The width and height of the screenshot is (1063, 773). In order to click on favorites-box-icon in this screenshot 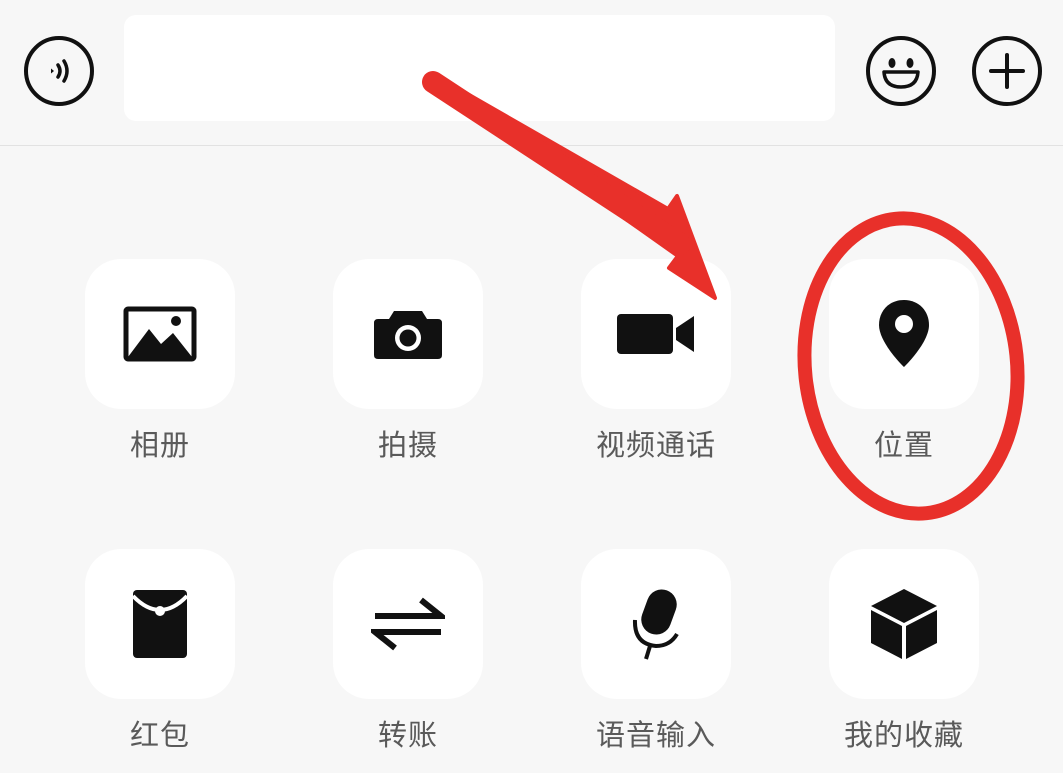, I will do `click(904, 624)`.